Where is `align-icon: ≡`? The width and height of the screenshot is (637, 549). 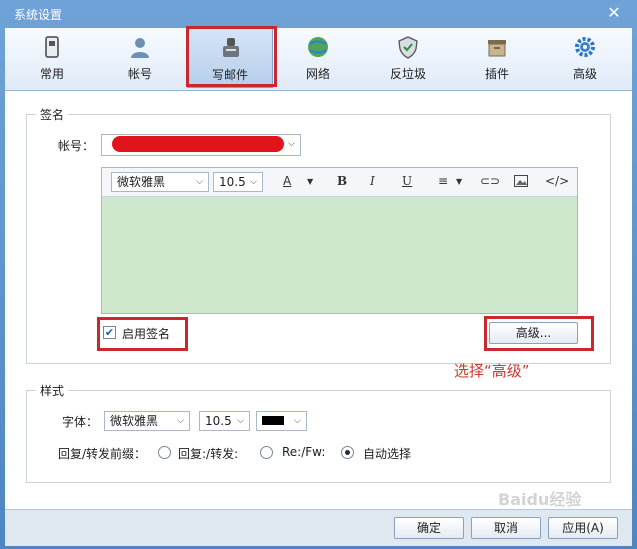 align-icon: ≡ is located at coordinates (443, 181).